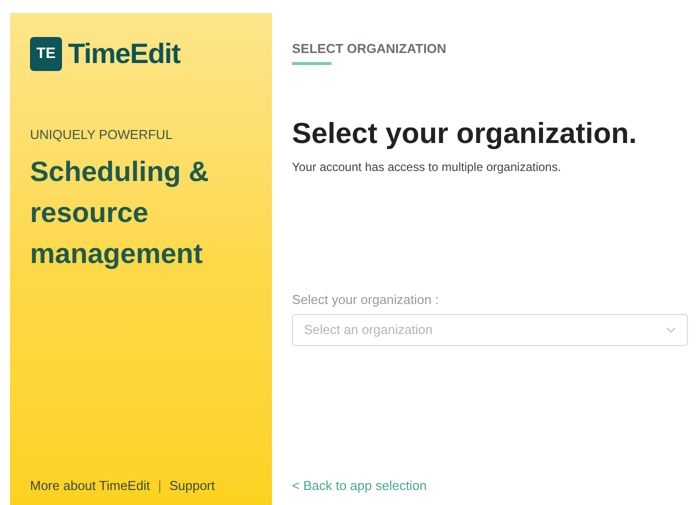 Image resolution: width=696 pixels, height=505 pixels. What do you see at coordinates (46, 54) in the screenshot?
I see `logo-mark: TE` at bounding box center [46, 54].